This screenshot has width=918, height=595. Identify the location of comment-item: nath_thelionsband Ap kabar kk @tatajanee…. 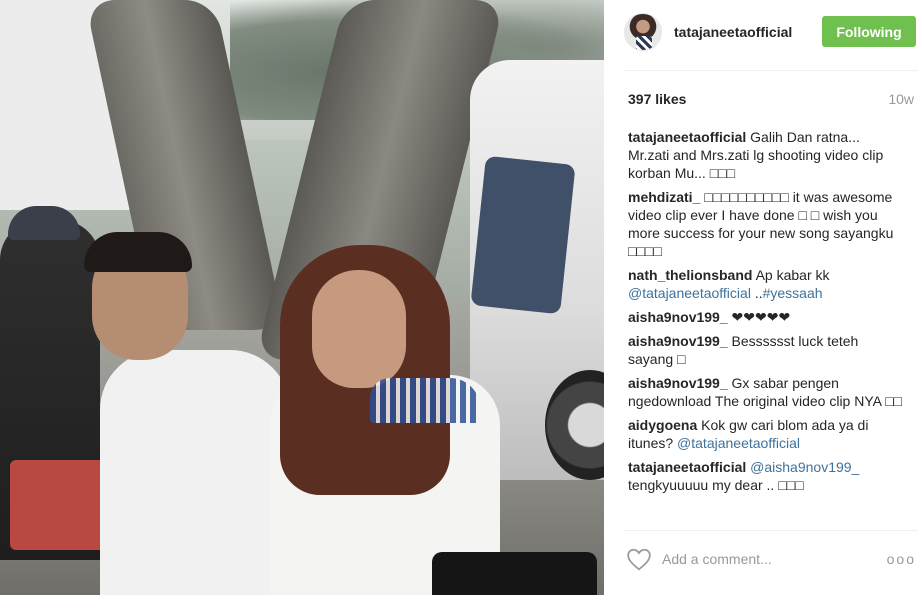
(765, 284).